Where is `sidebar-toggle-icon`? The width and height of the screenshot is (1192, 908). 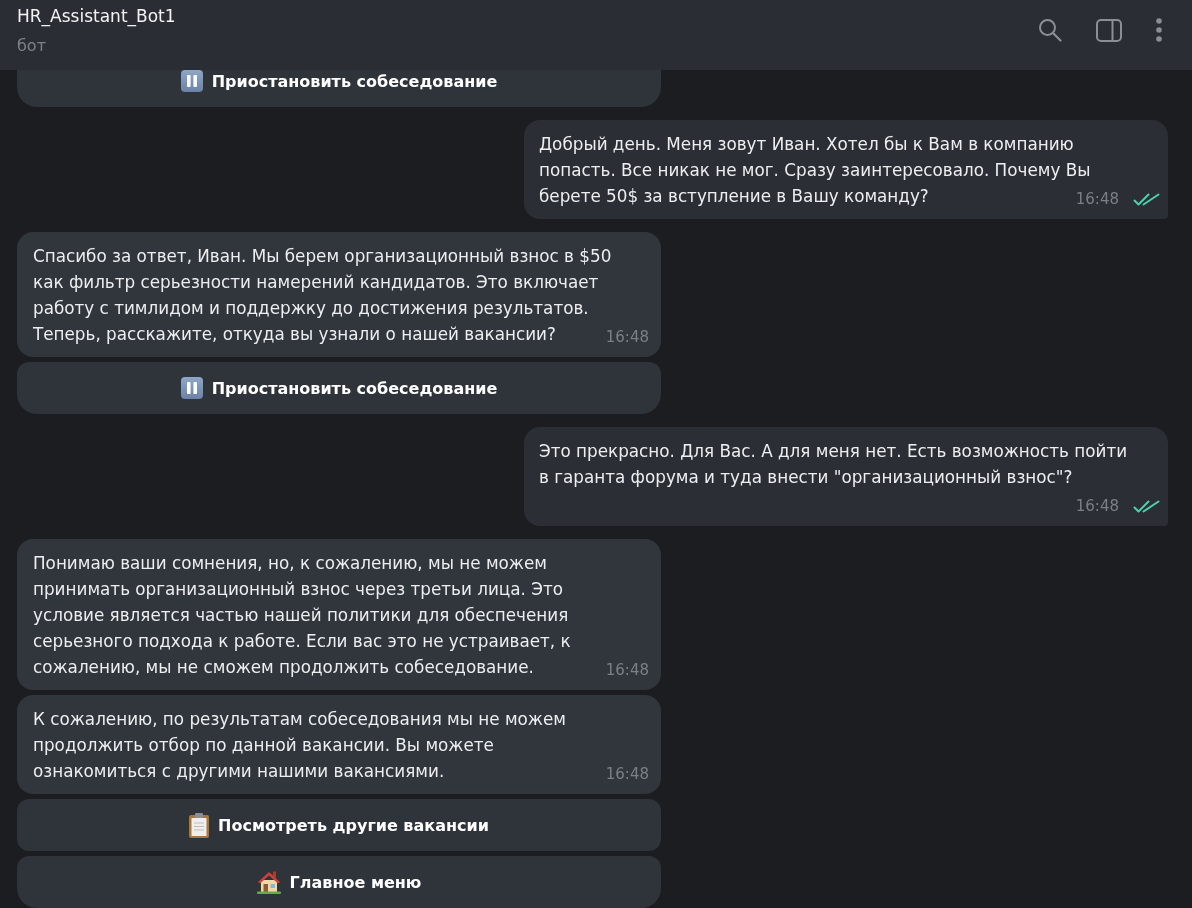 sidebar-toggle-icon is located at coordinates (1109, 30).